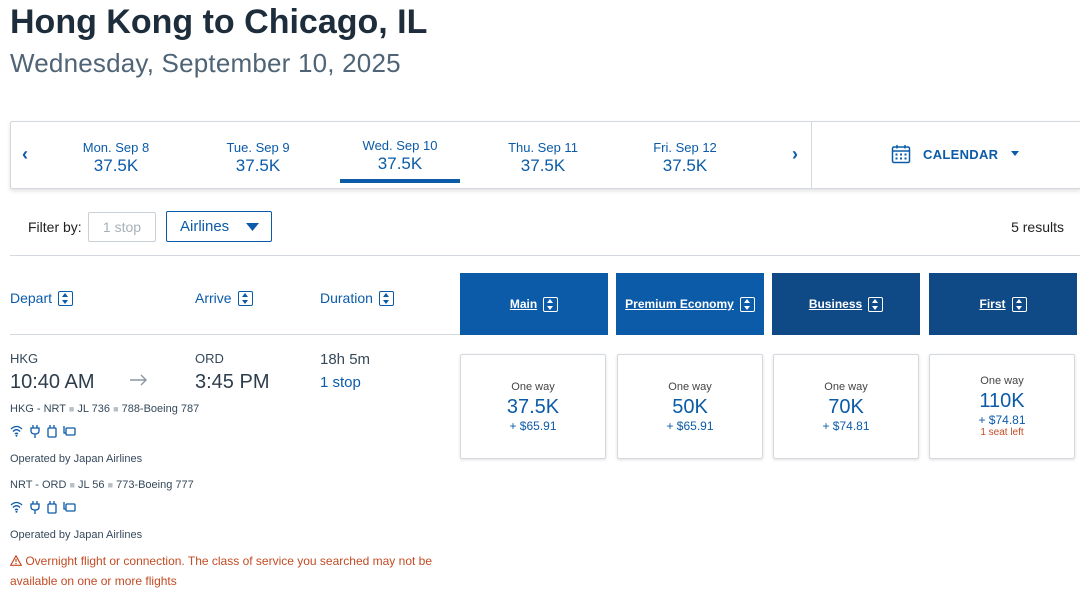  What do you see at coordinates (138, 380) in the screenshot?
I see `arrow-right-icon` at bounding box center [138, 380].